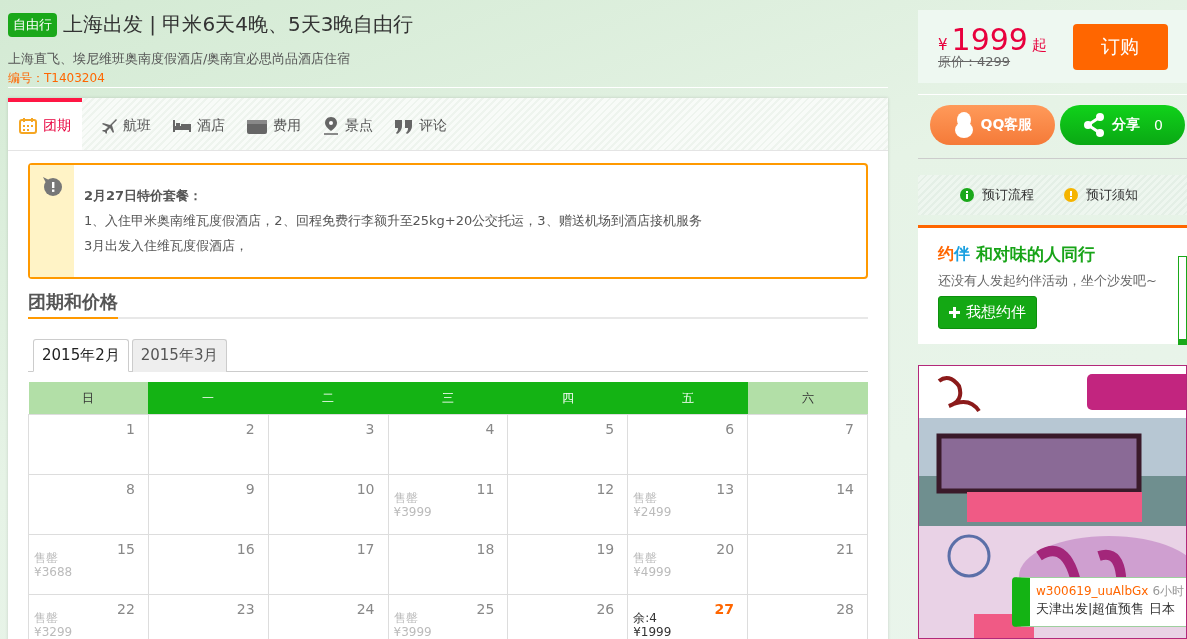  Describe the element at coordinates (179, 355) in the screenshot. I see `month-tab: 2015年3月` at that location.